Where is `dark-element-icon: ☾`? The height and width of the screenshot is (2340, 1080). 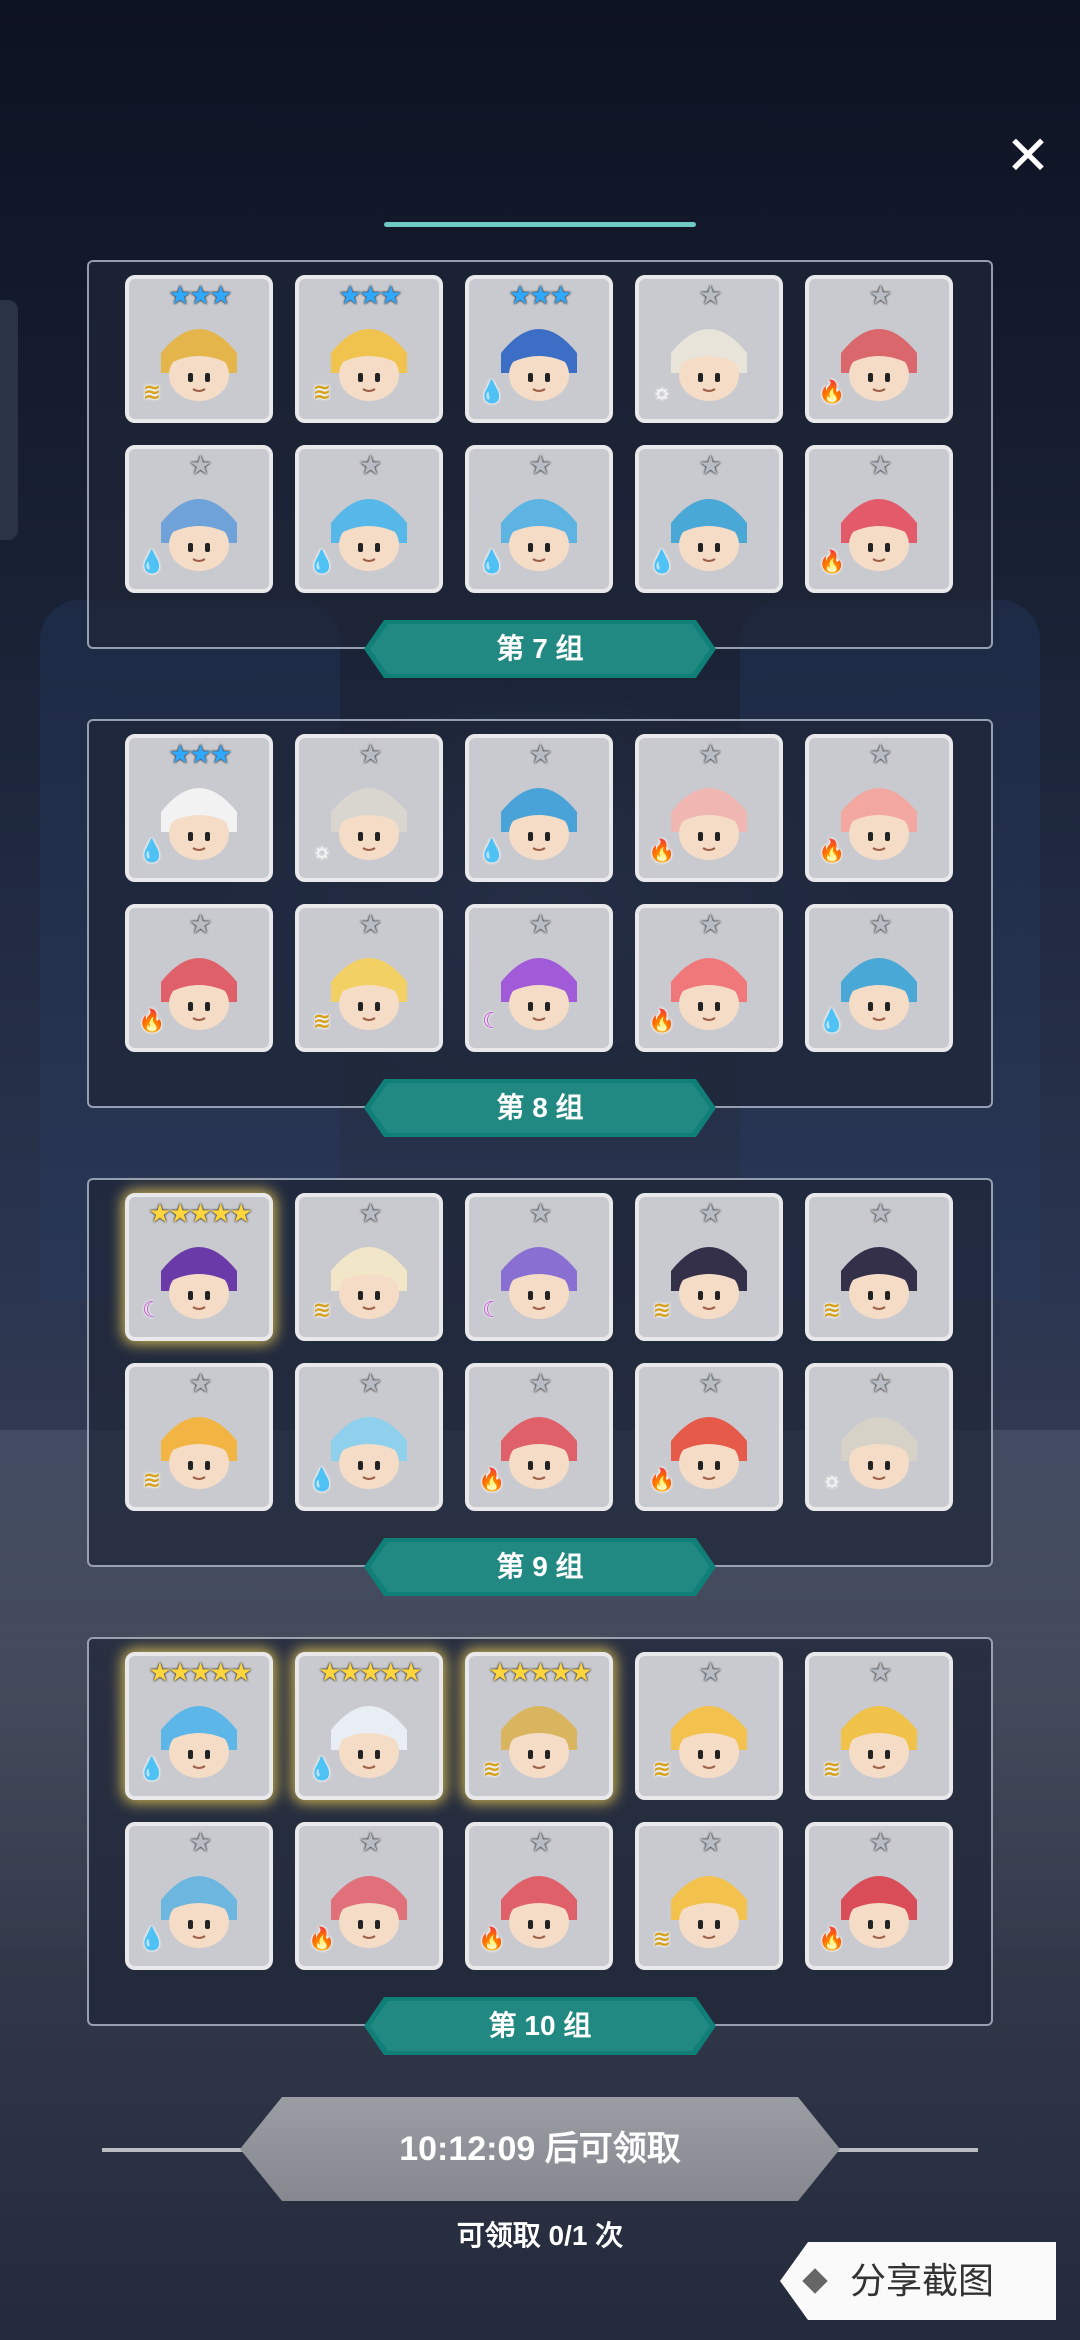
dark-element-icon: ☾ is located at coordinates (492, 1309).